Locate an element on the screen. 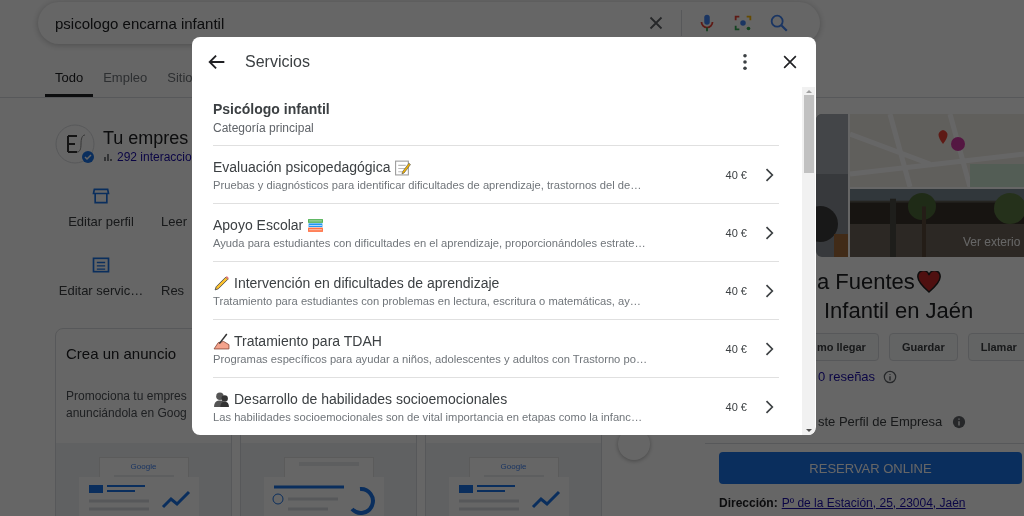 The width and height of the screenshot is (1024, 516). service-item: Apoyo Escolar Ayuda para estudiantes con dificultades en el aprendizaje, proporcionándoles estrate… 40 € is located at coordinates (496, 233).